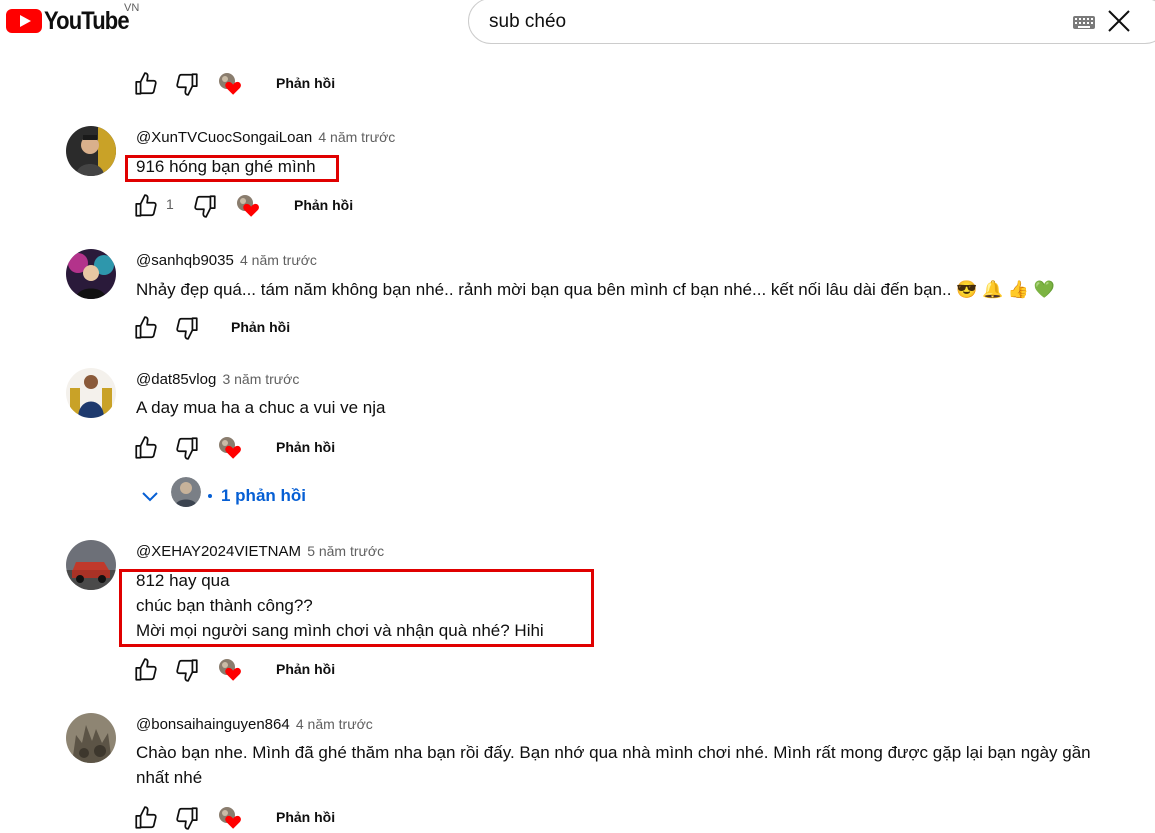 This screenshot has height=833, width=1155. Describe the element at coordinates (811, 22) in the screenshot. I see `search-box: sub chéo` at that location.